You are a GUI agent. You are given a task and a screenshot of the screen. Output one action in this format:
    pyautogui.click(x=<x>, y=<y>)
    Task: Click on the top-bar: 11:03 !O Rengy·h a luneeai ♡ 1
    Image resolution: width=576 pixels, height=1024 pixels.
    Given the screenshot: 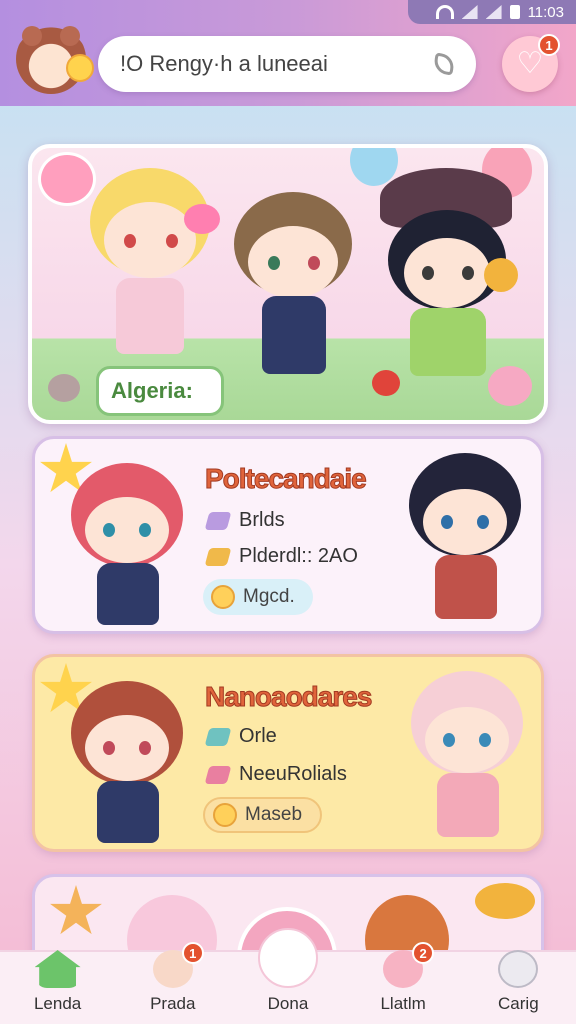 What is the action you would take?
    pyautogui.click(x=288, y=53)
    